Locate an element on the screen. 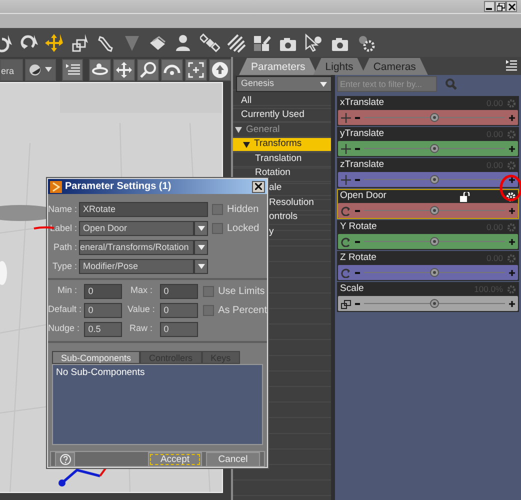  panel-tab: Lights is located at coordinates (339, 66).